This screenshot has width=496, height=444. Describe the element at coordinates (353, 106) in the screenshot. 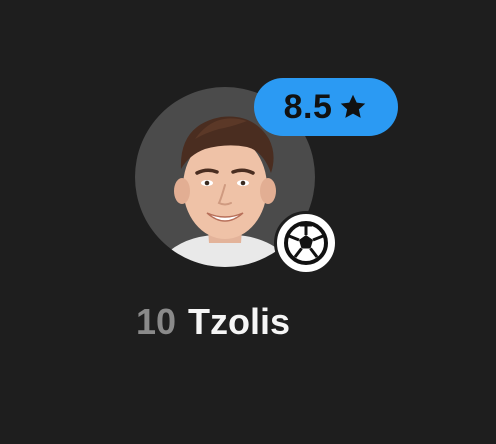

I see `star-icon` at that location.